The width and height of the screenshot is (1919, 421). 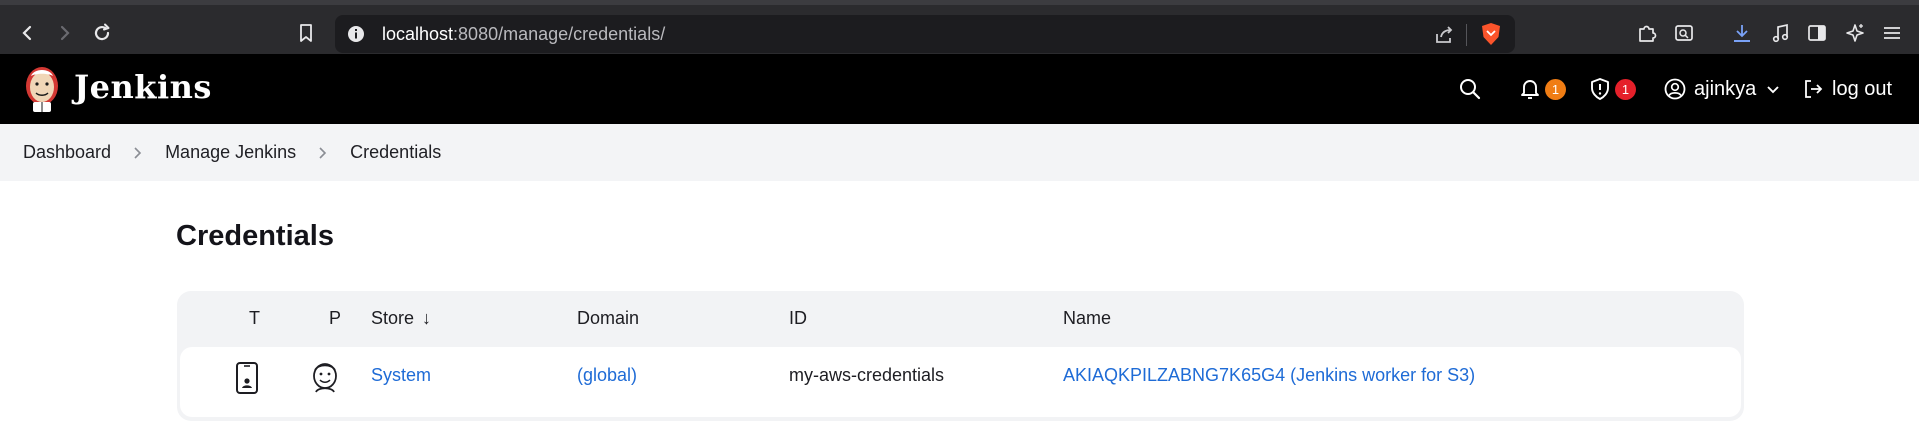 I want to click on search-button, so click(x=1470, y=89).